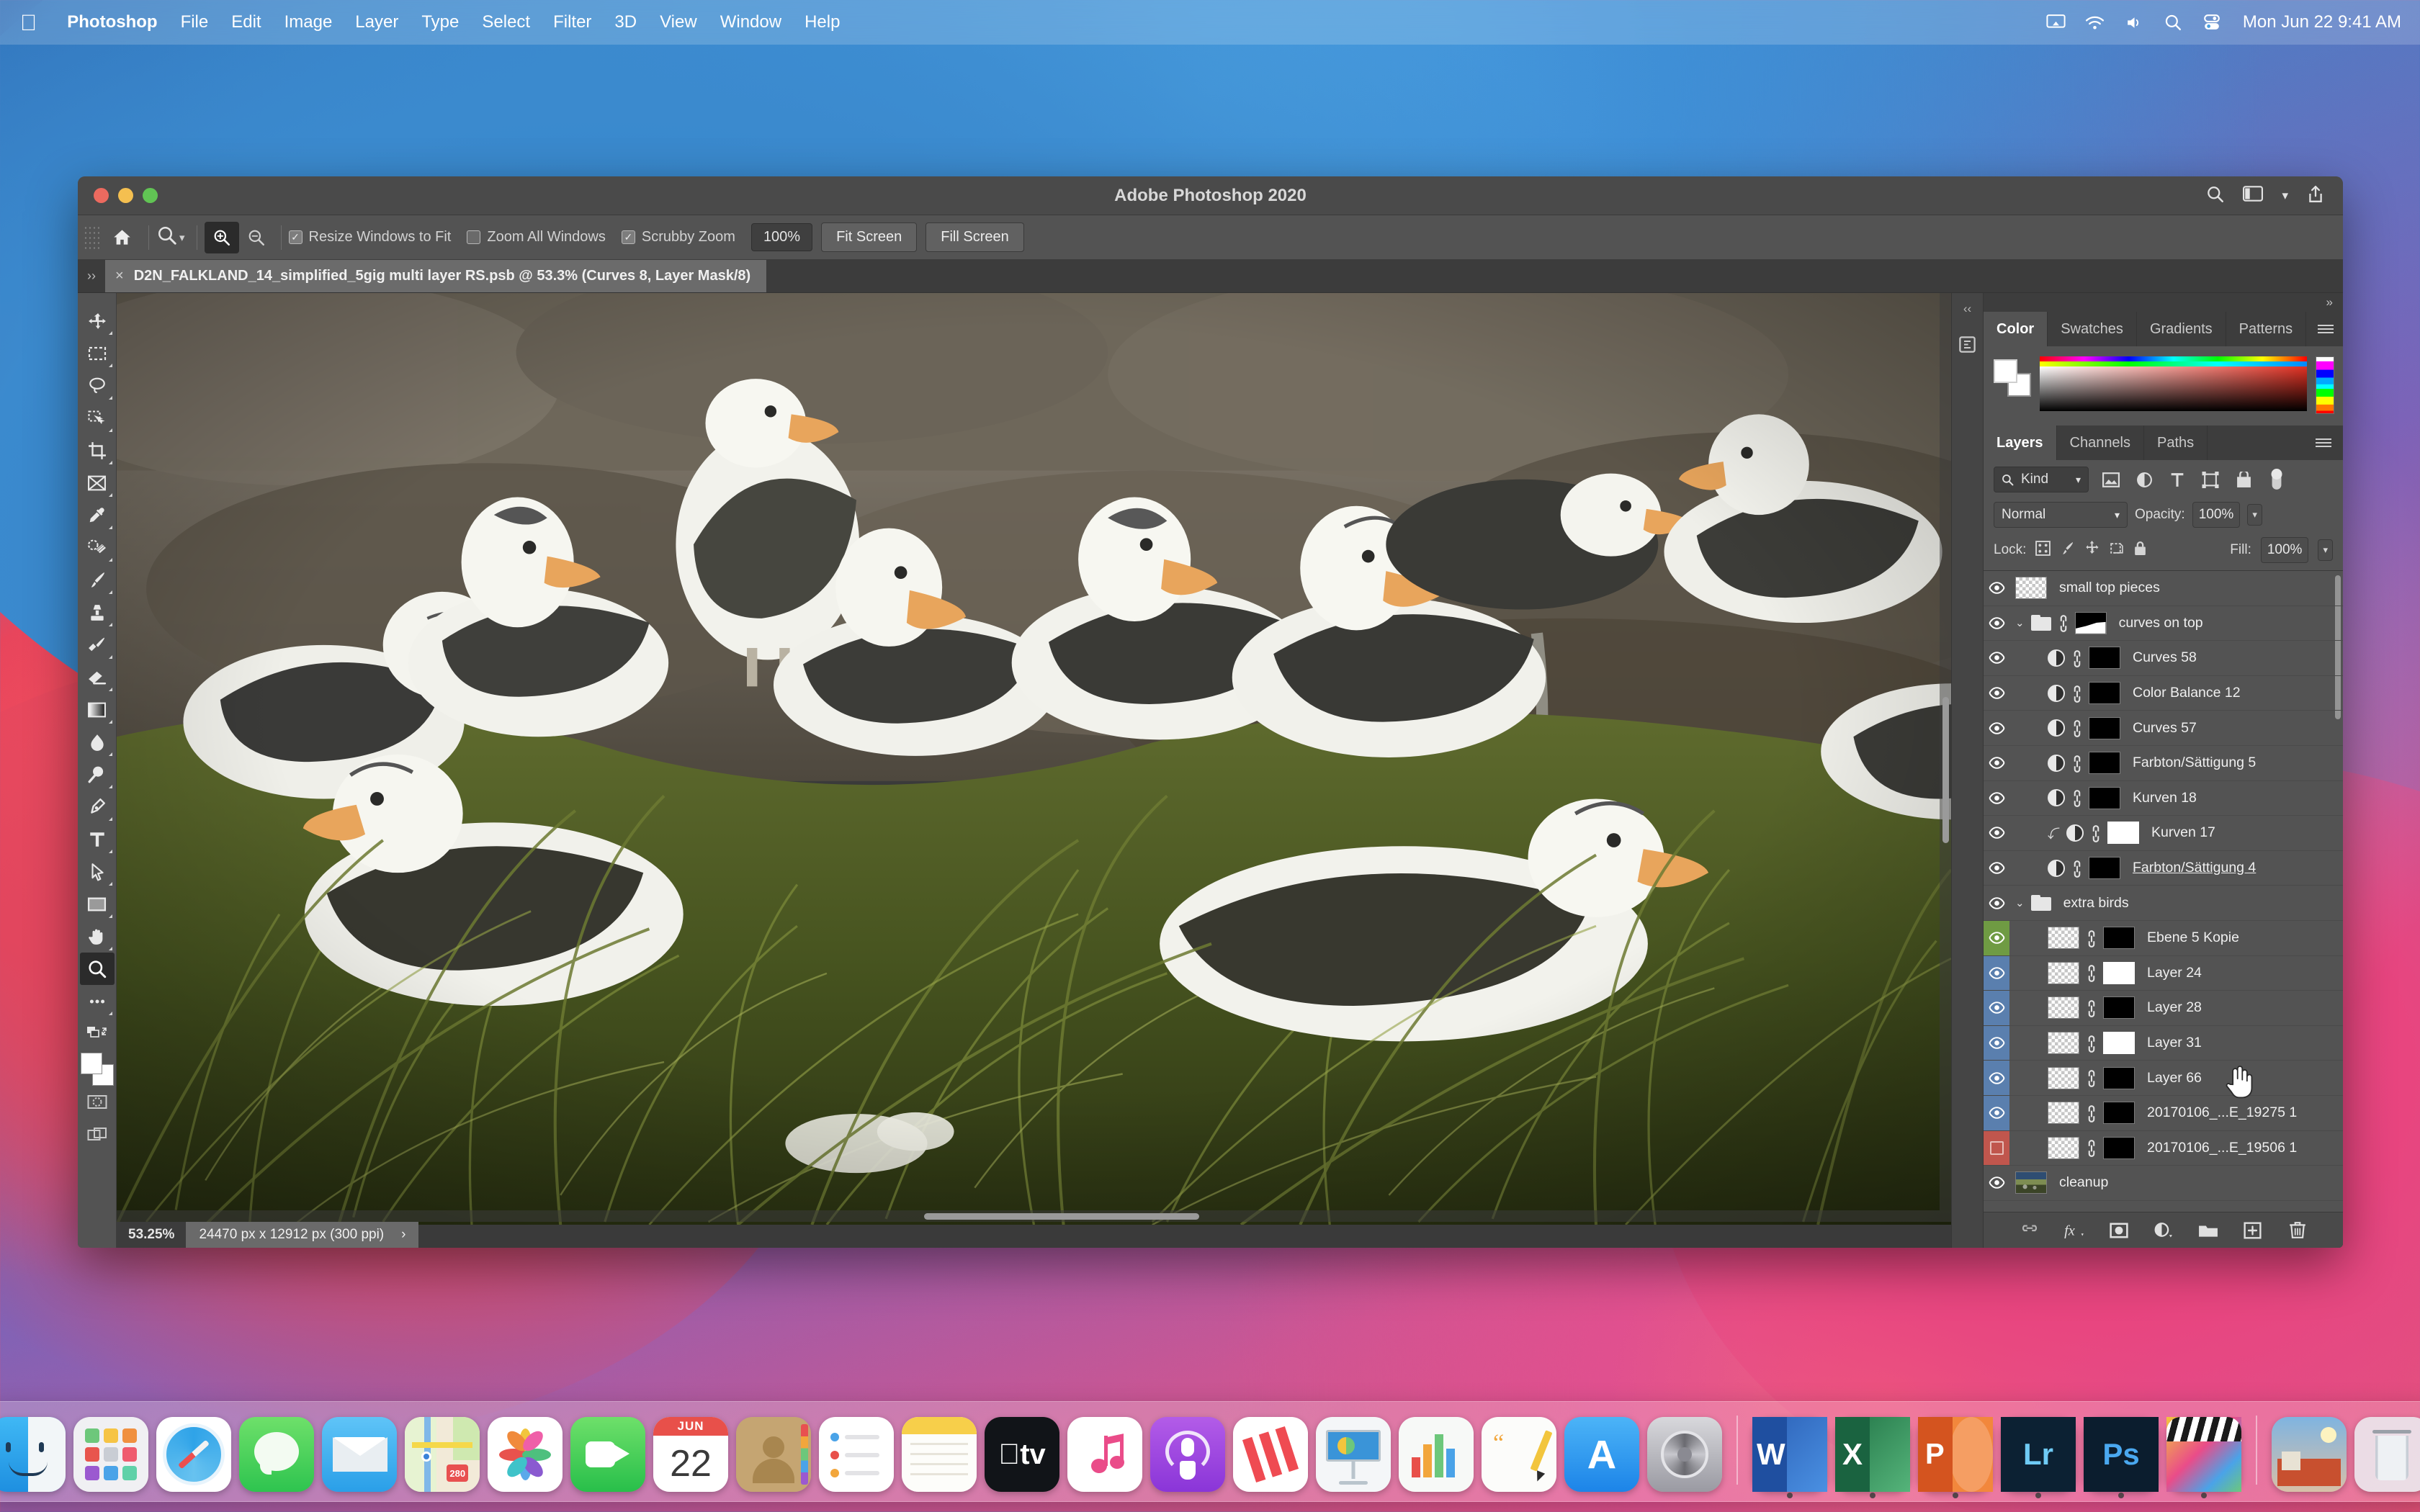 Image resolution: width=2420 pixels, height=1512 pixels. Describe the element at coordinates (856, 1454) in the screenshot. I see `dock-item-reminders` at that location.